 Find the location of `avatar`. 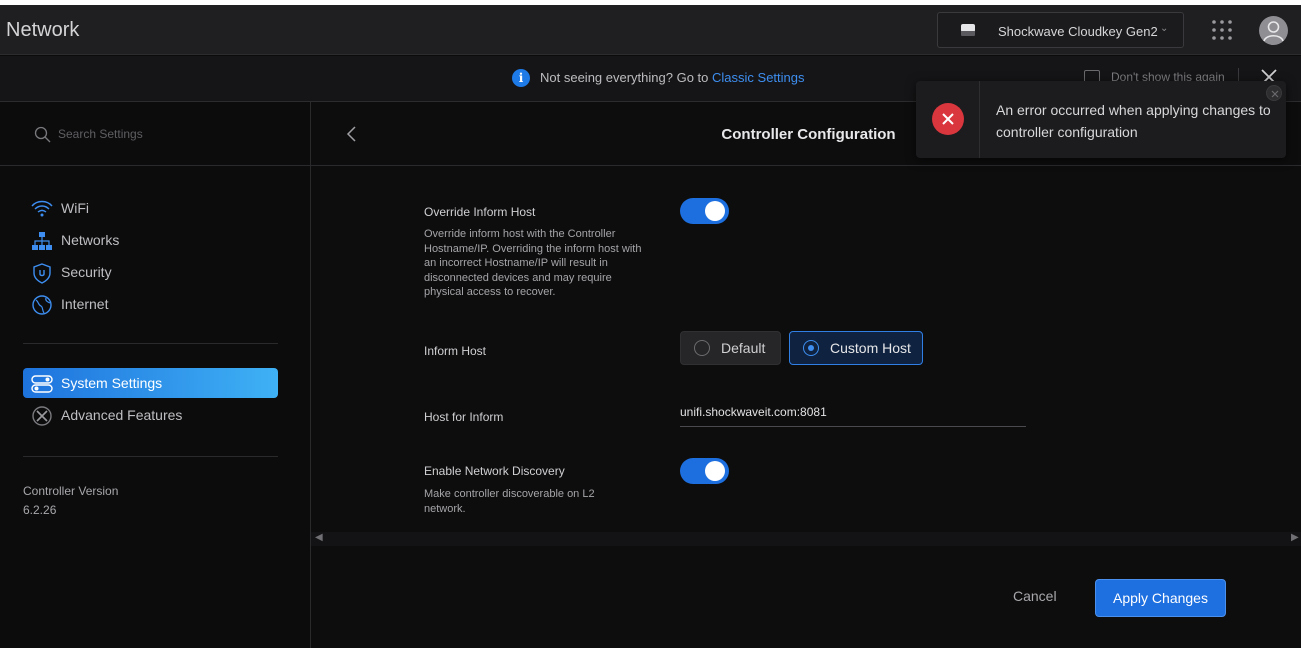

avatar is located at coordinates (1273, 30).